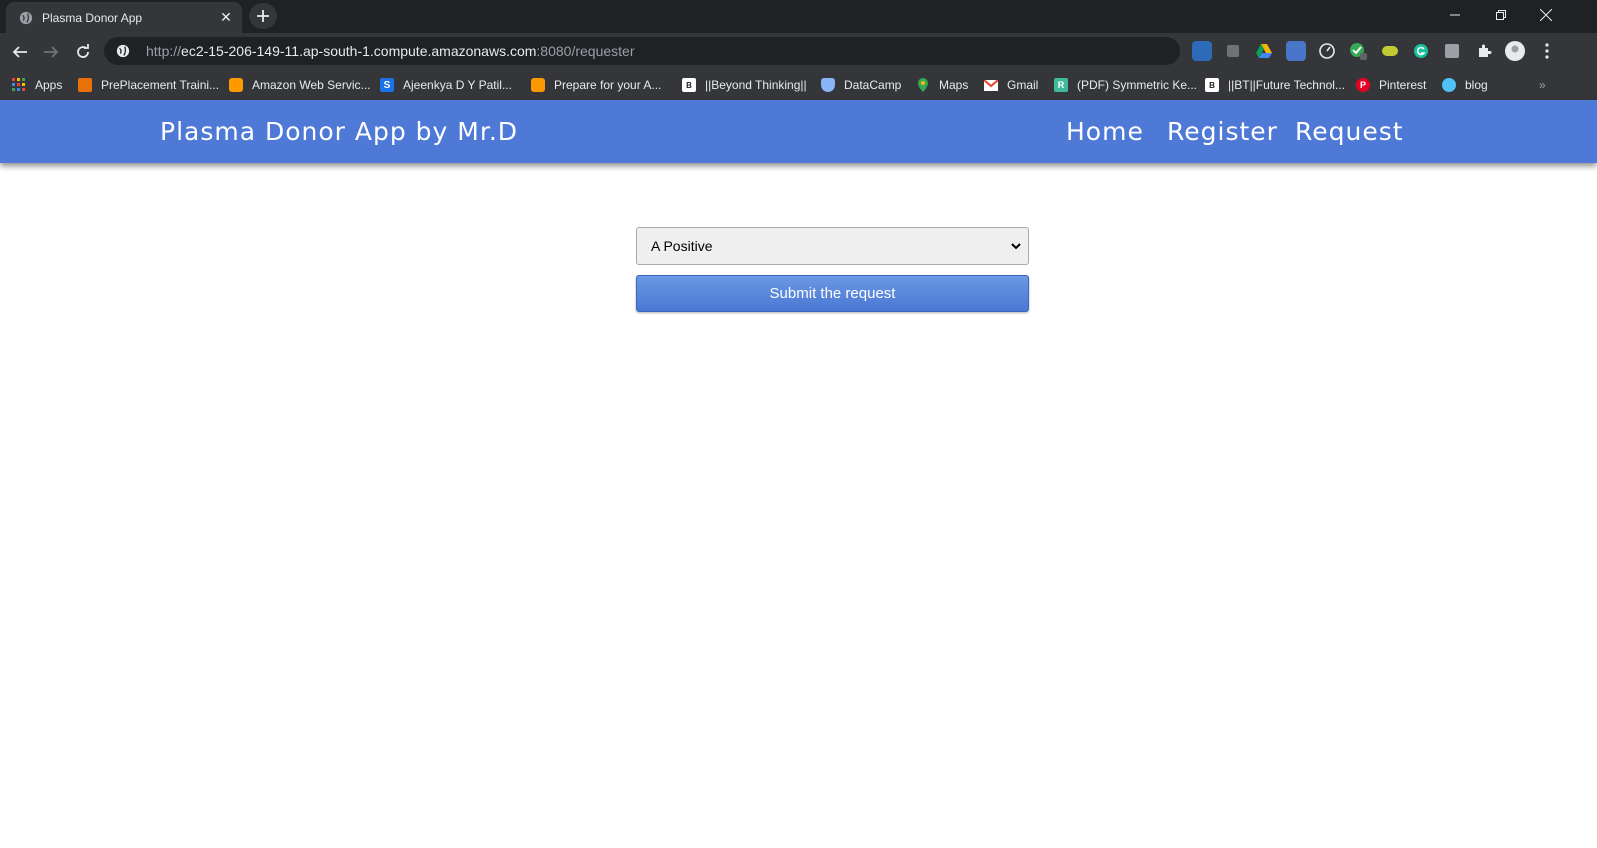  What do you see at coordinates (682, 246) in the screenshot?
I see `blood-group-selected-value: A Positive` at bounding box center [682, 246].